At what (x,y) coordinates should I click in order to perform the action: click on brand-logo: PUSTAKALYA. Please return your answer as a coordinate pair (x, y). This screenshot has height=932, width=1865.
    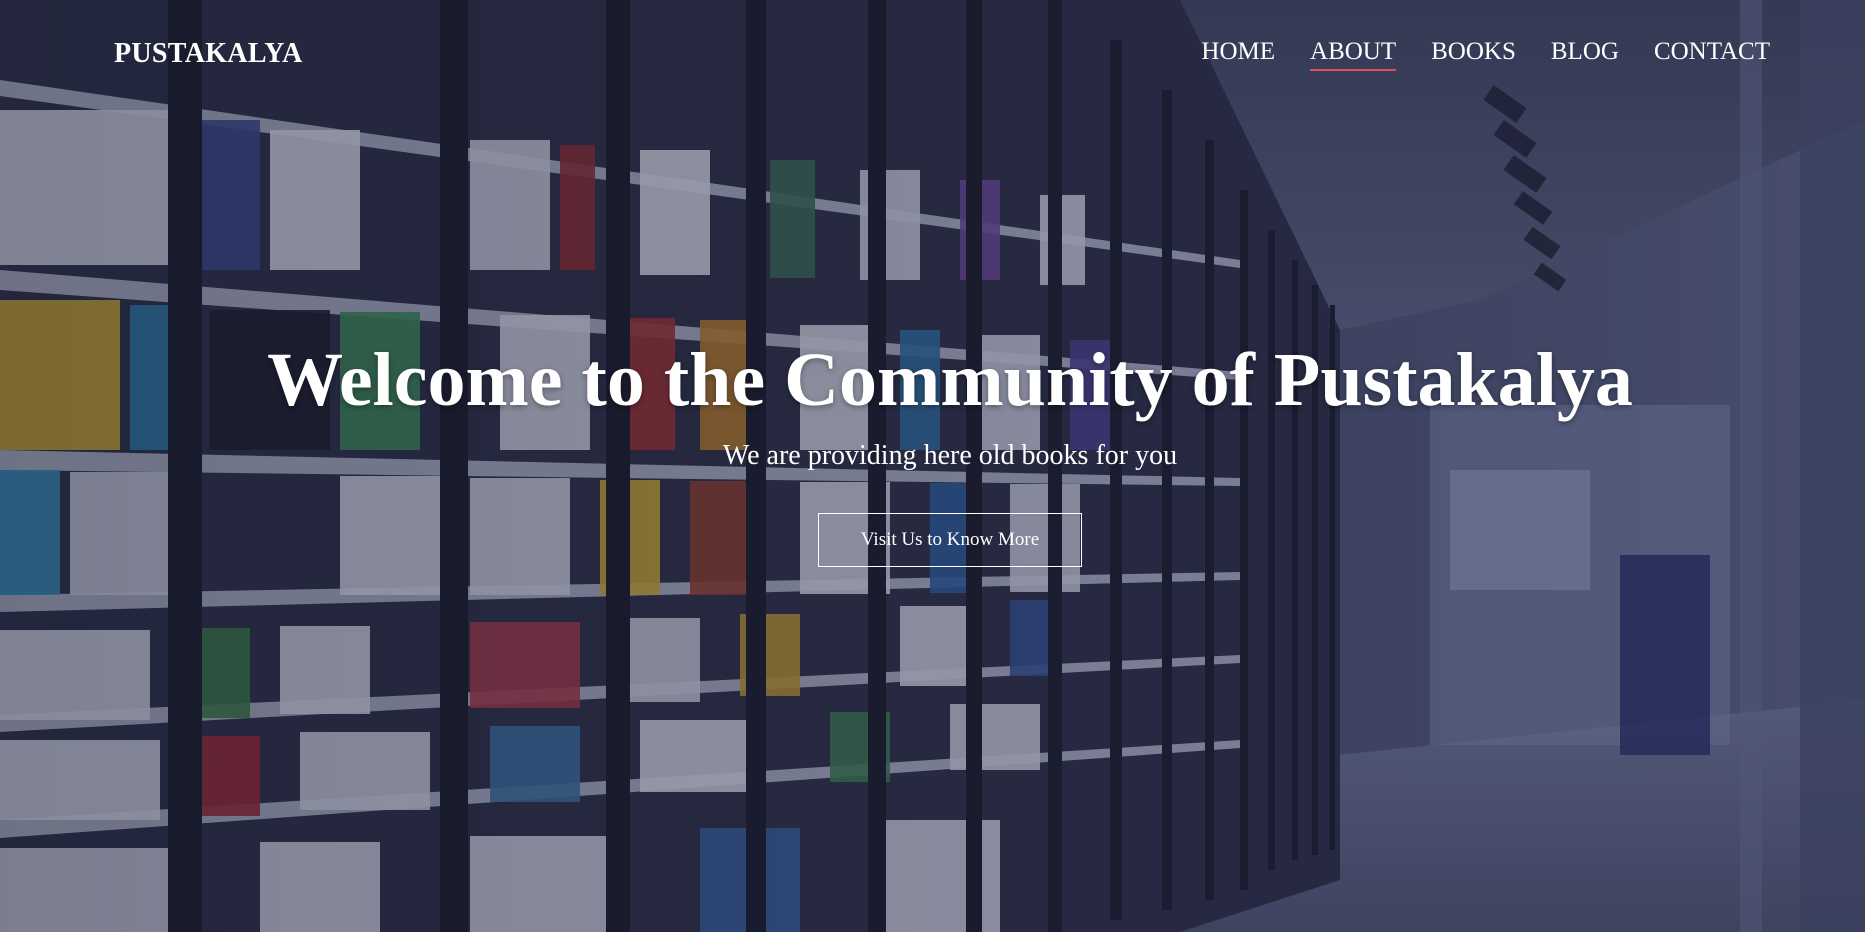
    Looking at the image, I should click on (208, 54).